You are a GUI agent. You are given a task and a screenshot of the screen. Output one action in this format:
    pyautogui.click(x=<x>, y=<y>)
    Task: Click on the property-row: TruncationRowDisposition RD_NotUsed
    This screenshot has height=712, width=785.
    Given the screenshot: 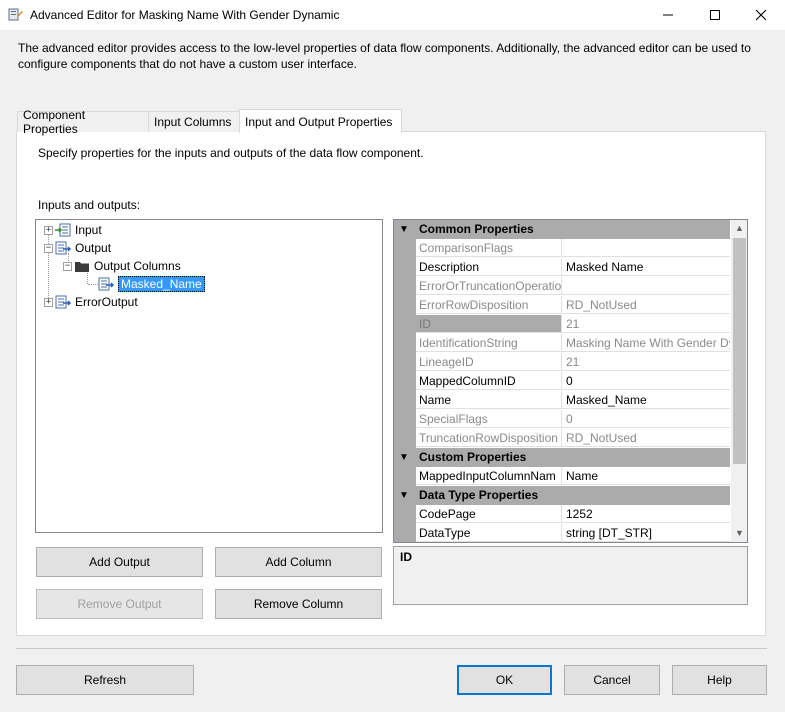 What is the action you would take?
    pyautogui.click(x=562, y=438)
    